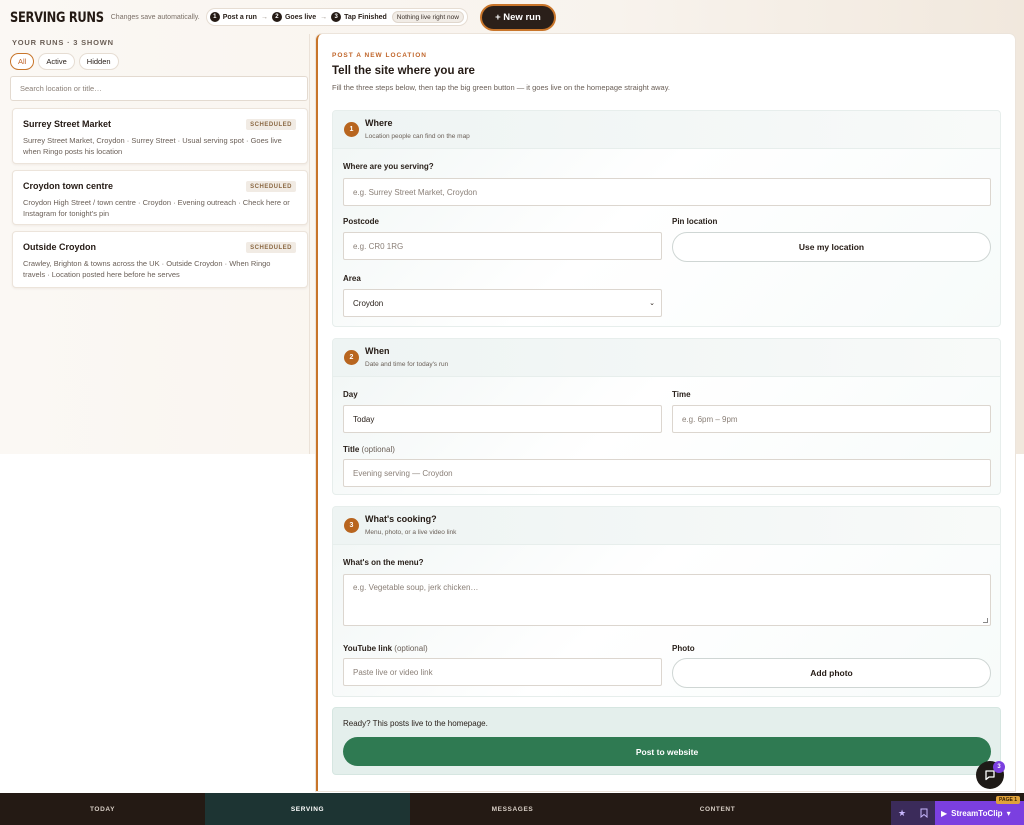 This screenshot has height=825, width=1024. Describe the element at coordinates (666, 358) in the screenshot. I see `section-header: 2 When Date and time for today's run` at that location.